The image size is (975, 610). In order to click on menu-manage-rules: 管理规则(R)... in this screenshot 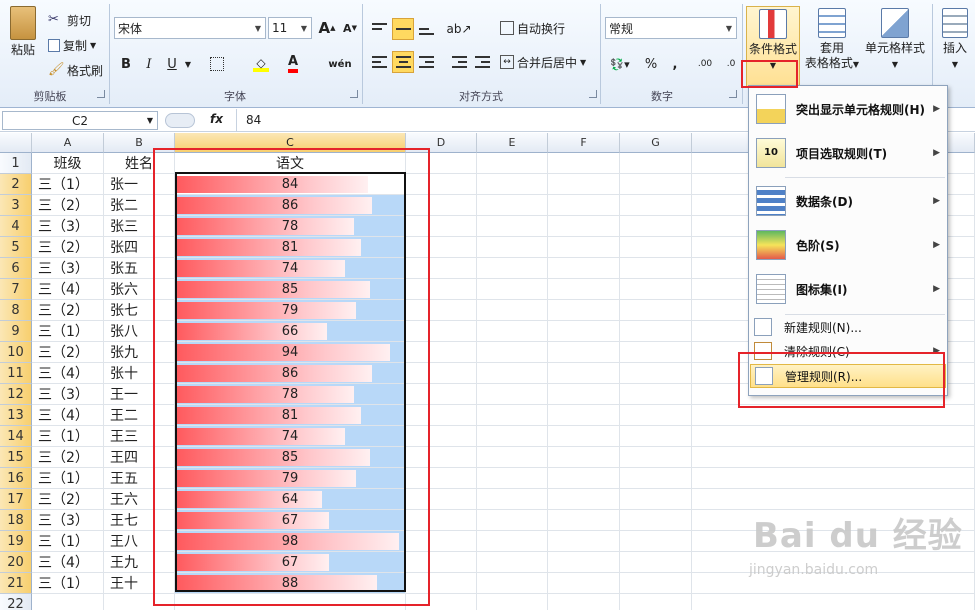, I will do `click(848, 376)`.